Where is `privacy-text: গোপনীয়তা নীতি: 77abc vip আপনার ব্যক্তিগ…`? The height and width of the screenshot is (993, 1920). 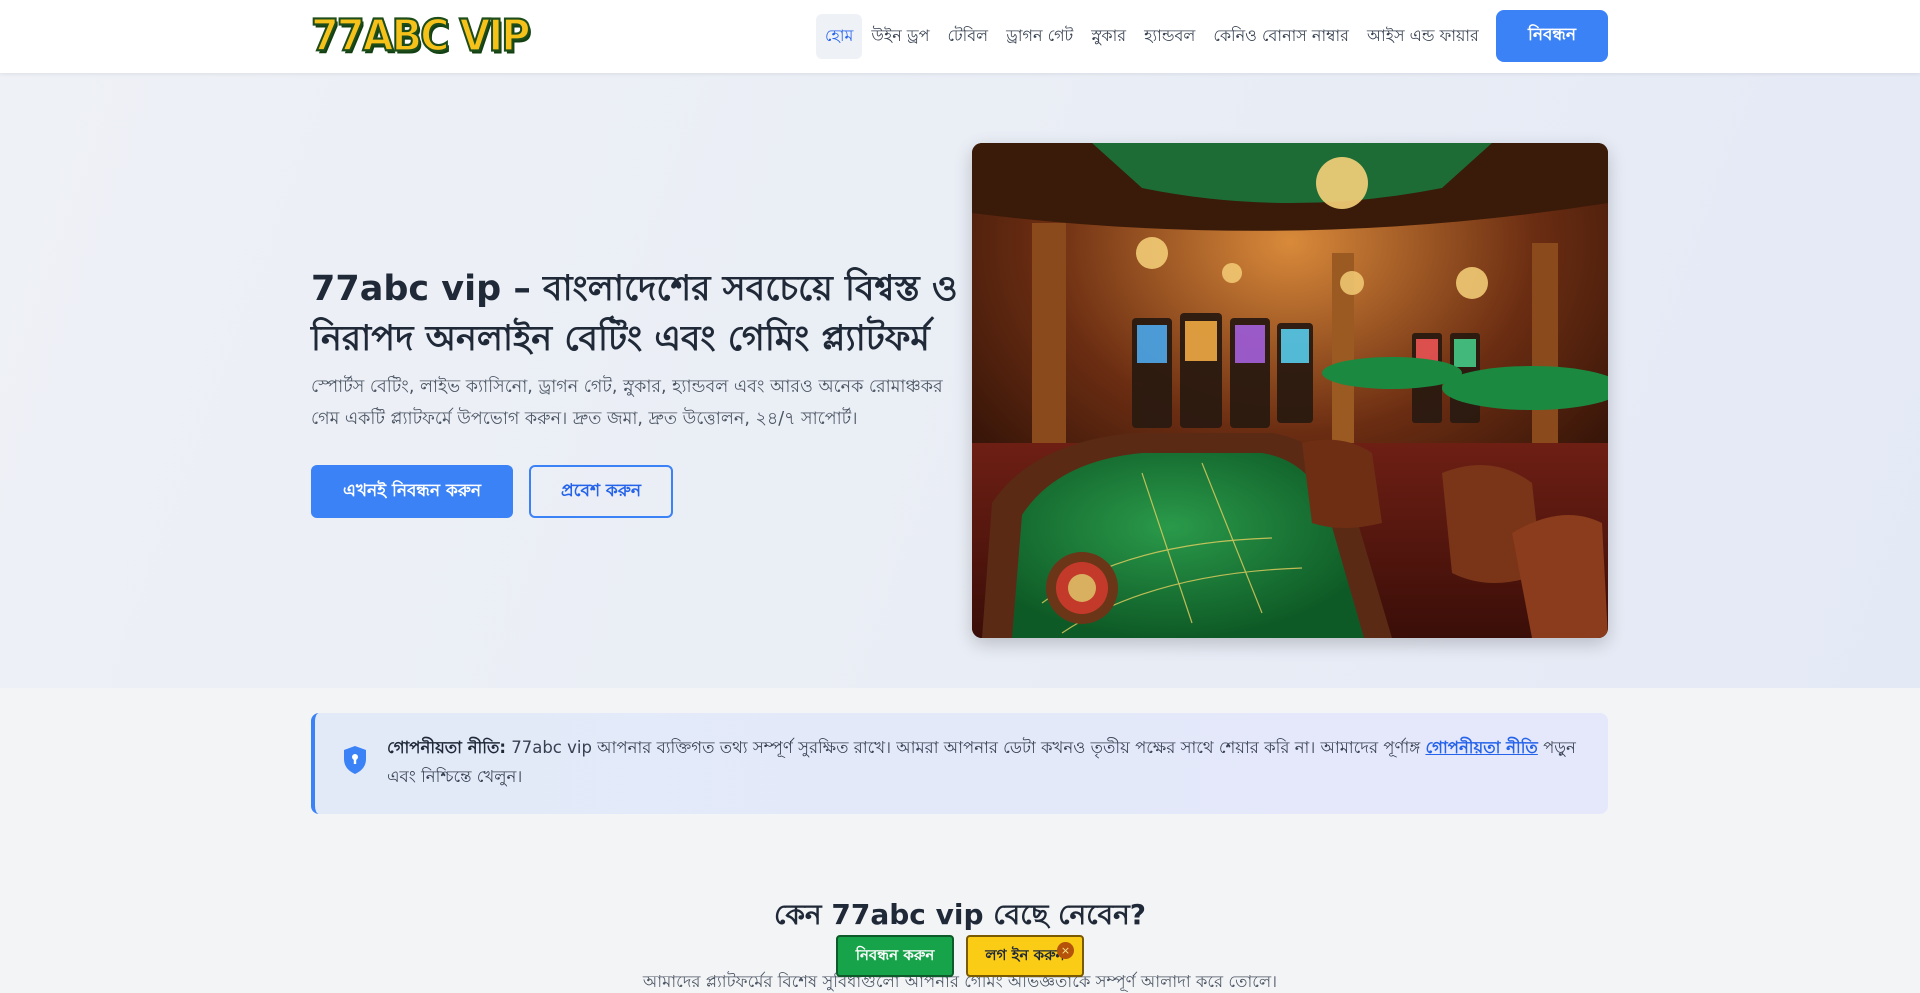 privacy-text: গোপনীয়তা নীতি: 77abc vip আপনার ব্যক্তিগ… is located at coordinates (992, 762).